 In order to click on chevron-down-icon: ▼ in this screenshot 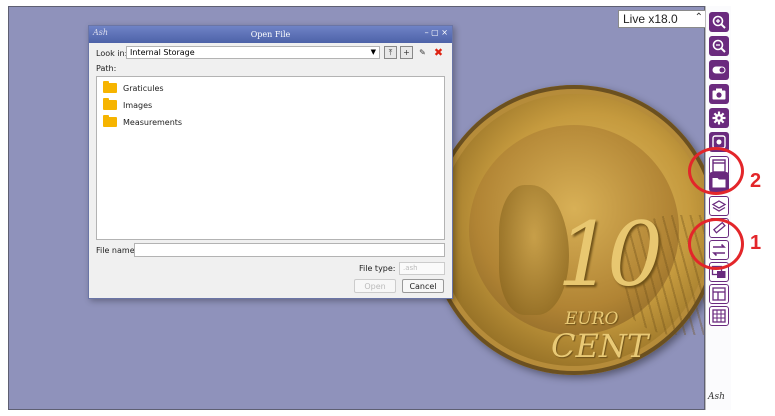, I will do `click(373, 52)`.